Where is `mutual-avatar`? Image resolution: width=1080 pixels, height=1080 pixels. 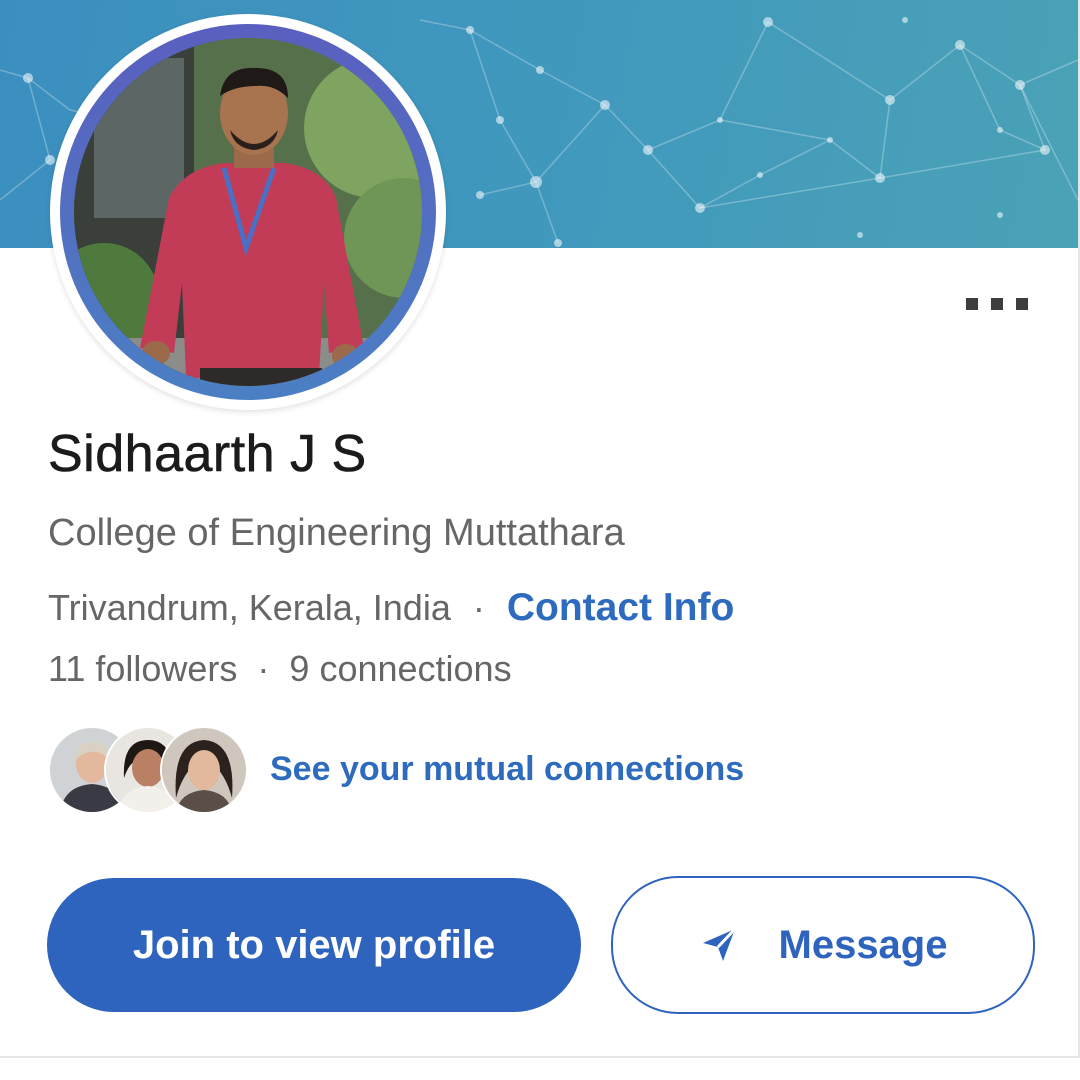
mutual-avatar is located at coordinates (204, 770).